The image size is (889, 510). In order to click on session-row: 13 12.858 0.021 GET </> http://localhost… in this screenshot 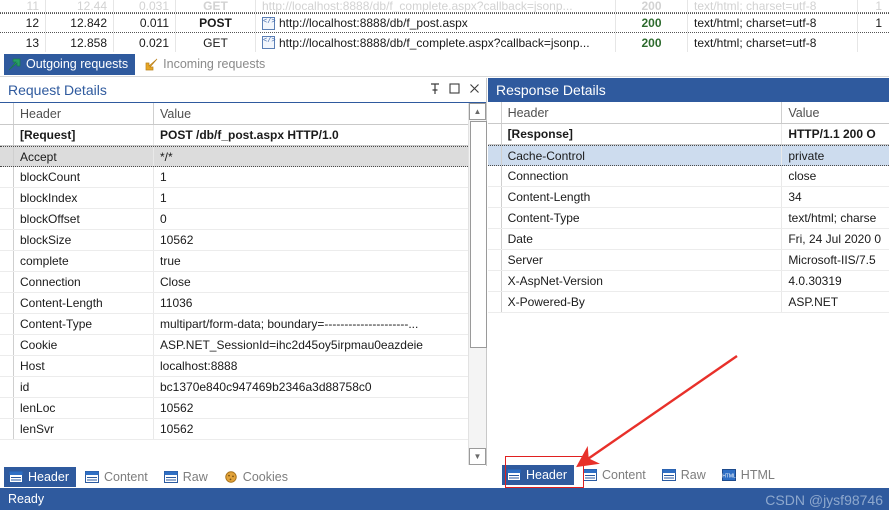, I will do `click(444, 42)`.